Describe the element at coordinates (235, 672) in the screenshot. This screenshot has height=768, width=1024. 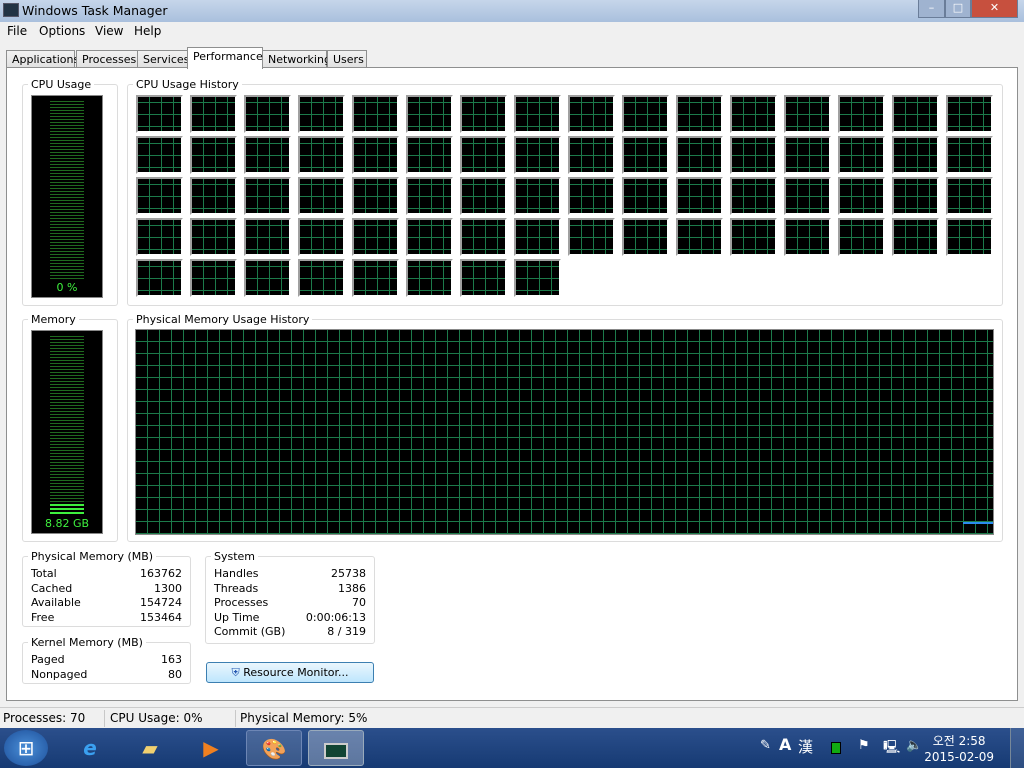
I see `shield-icon: ⛨` at that location.